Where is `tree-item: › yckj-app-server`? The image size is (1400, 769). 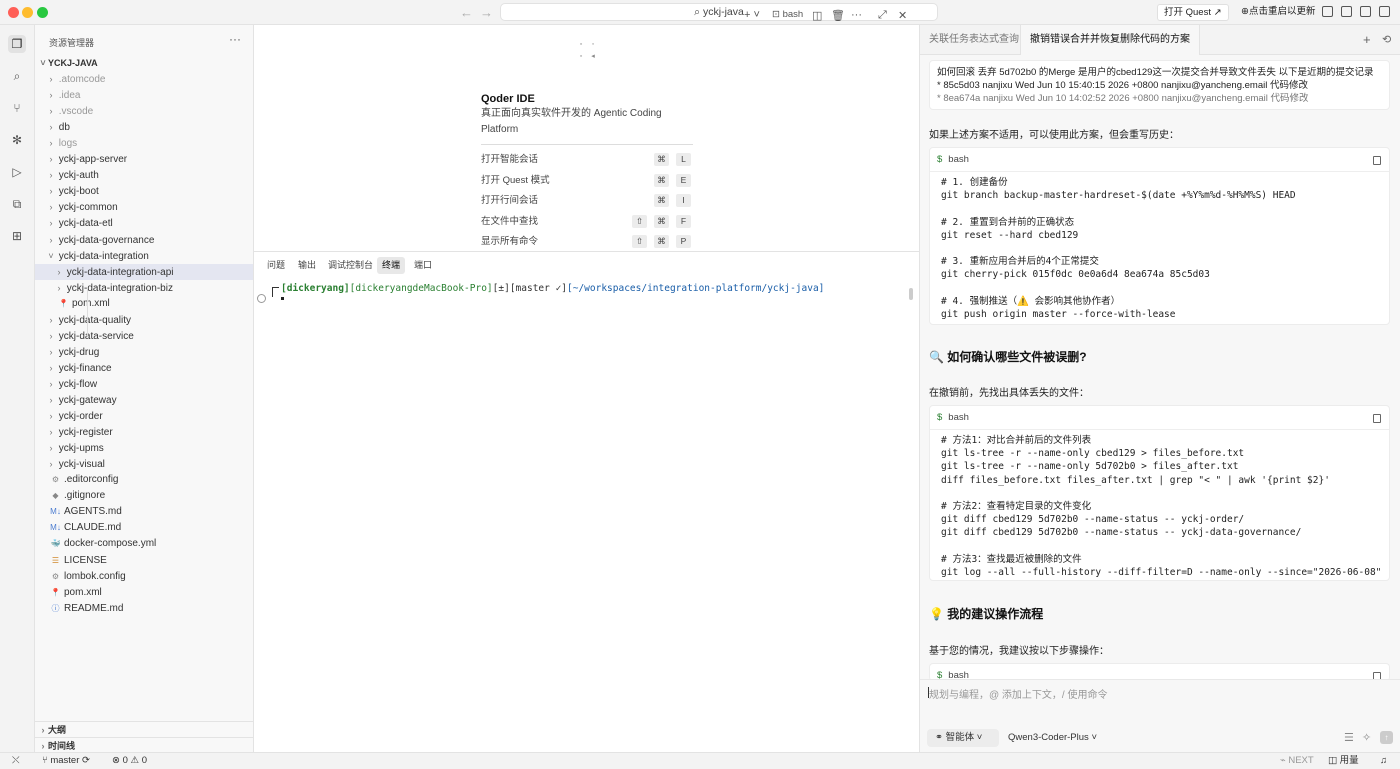 tree-item: › yckj-app-server is located at coordinates (144, 159).